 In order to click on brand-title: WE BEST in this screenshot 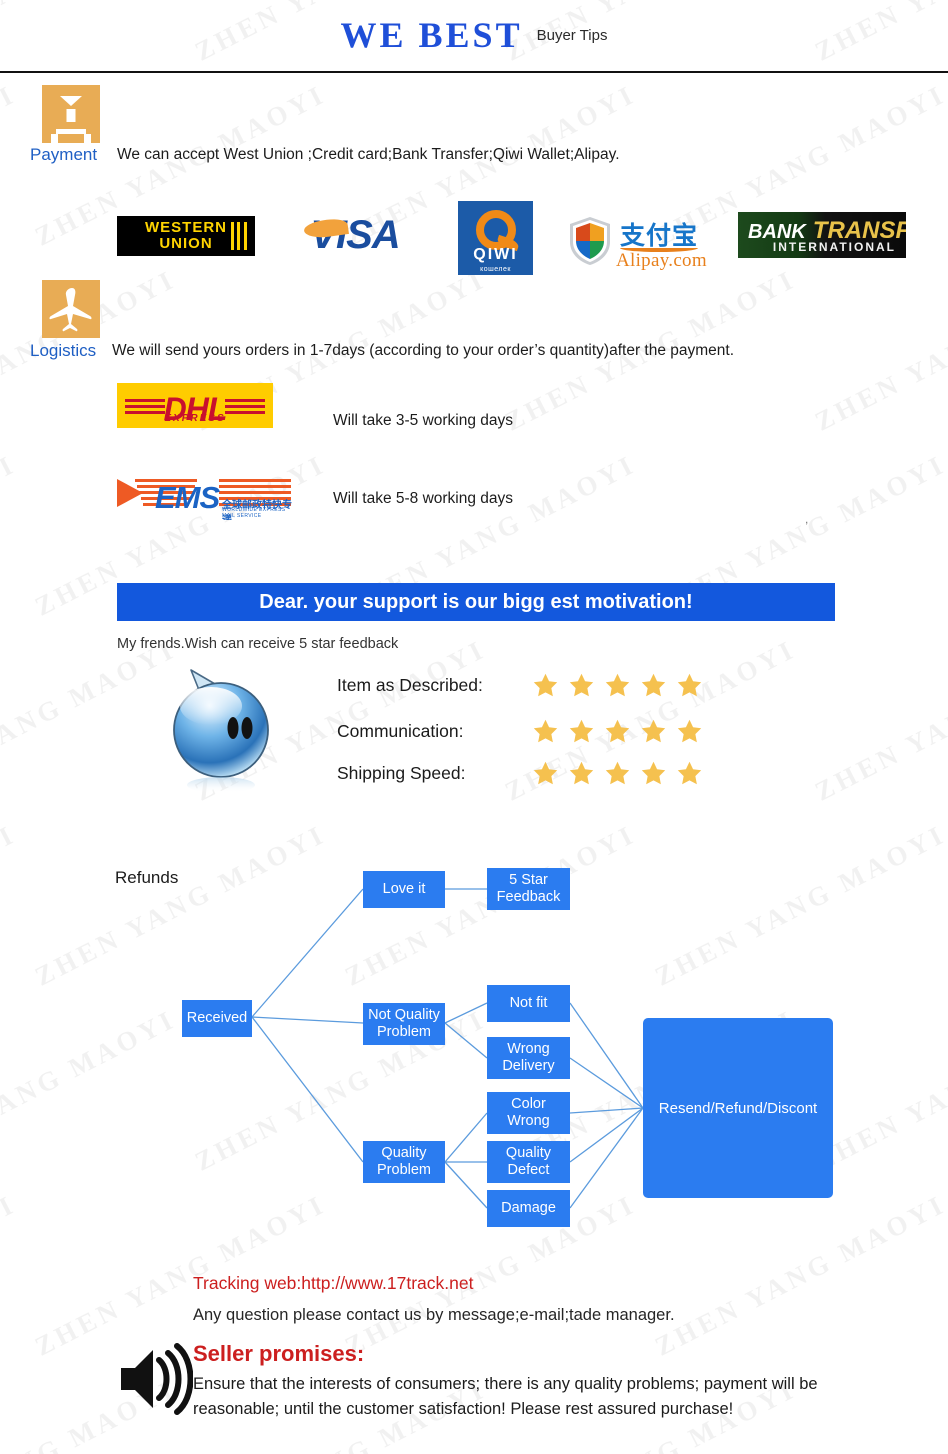, I will do `click(431, 35)`.